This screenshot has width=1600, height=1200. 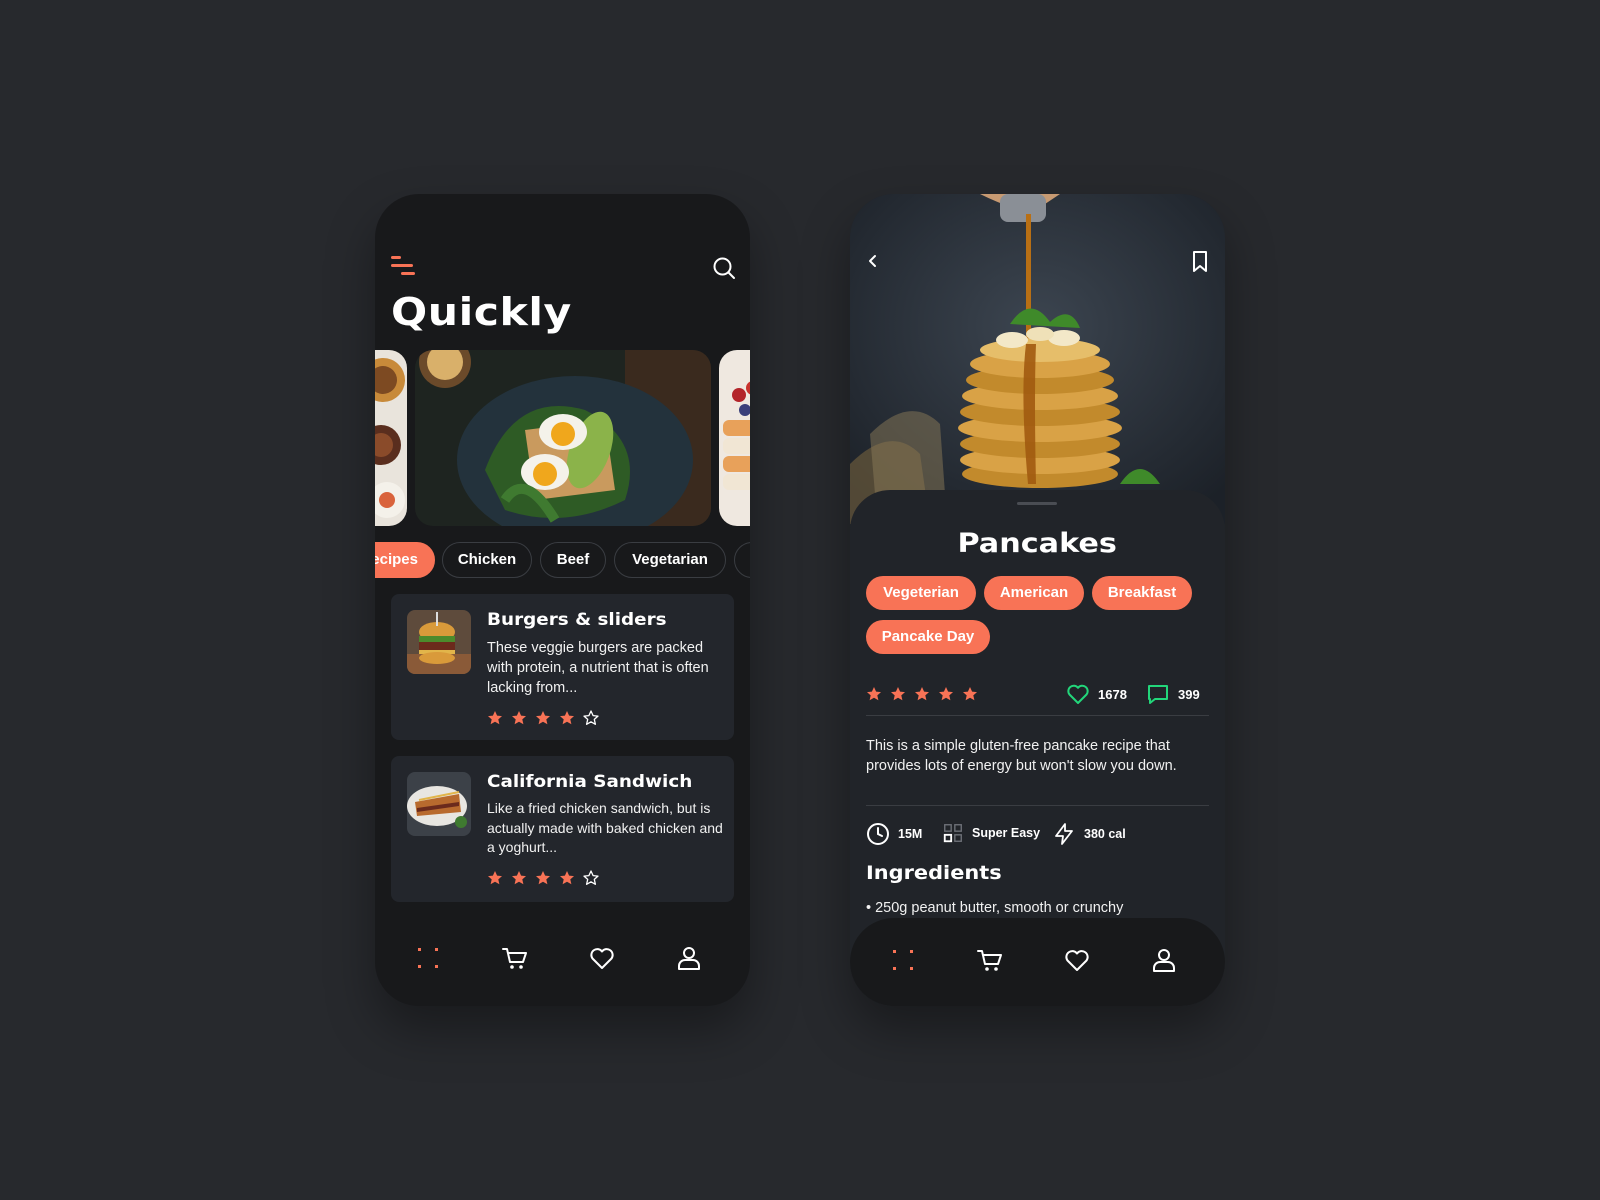 What do you see at coordinates (404, 267) in the screenshot?
I see `menu-icon` at bounding box center [404, 267].